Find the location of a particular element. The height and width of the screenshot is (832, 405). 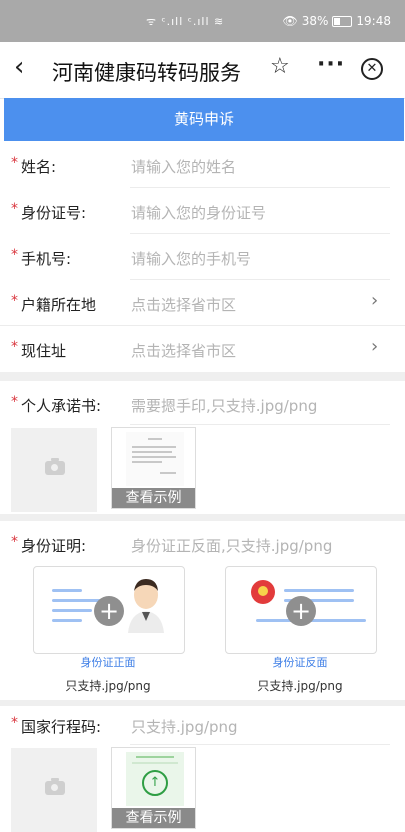

star-icon: ☆ is located at coordinates (280, 66).